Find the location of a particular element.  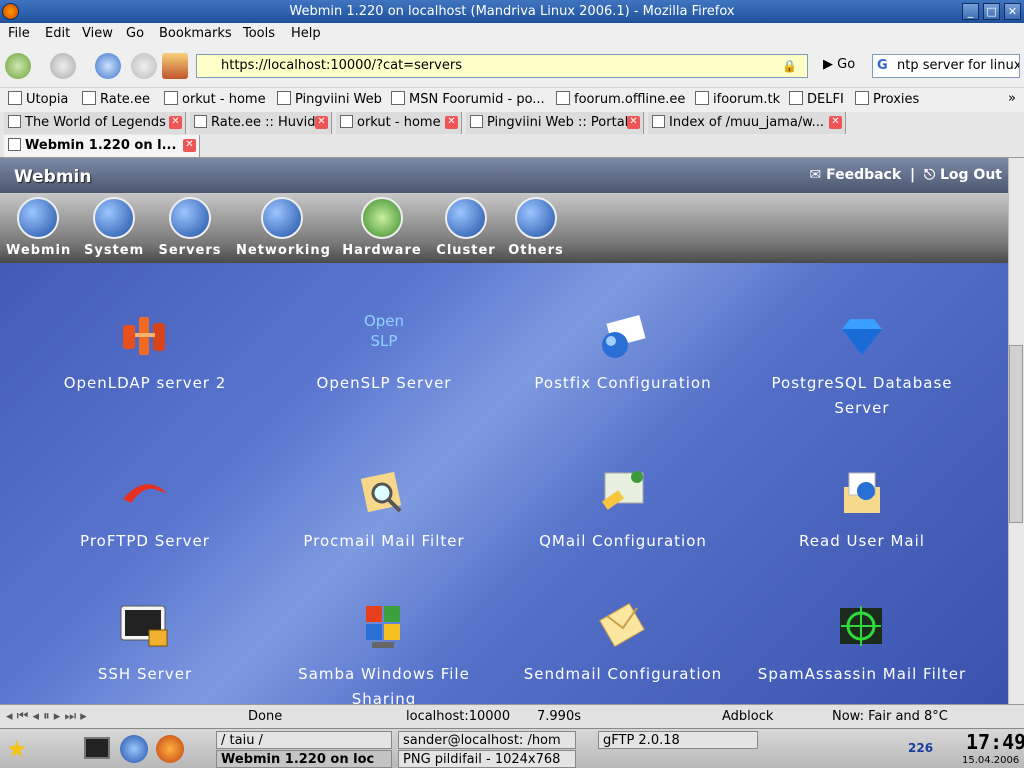

category-system: System is located at coordinates (114, 227).